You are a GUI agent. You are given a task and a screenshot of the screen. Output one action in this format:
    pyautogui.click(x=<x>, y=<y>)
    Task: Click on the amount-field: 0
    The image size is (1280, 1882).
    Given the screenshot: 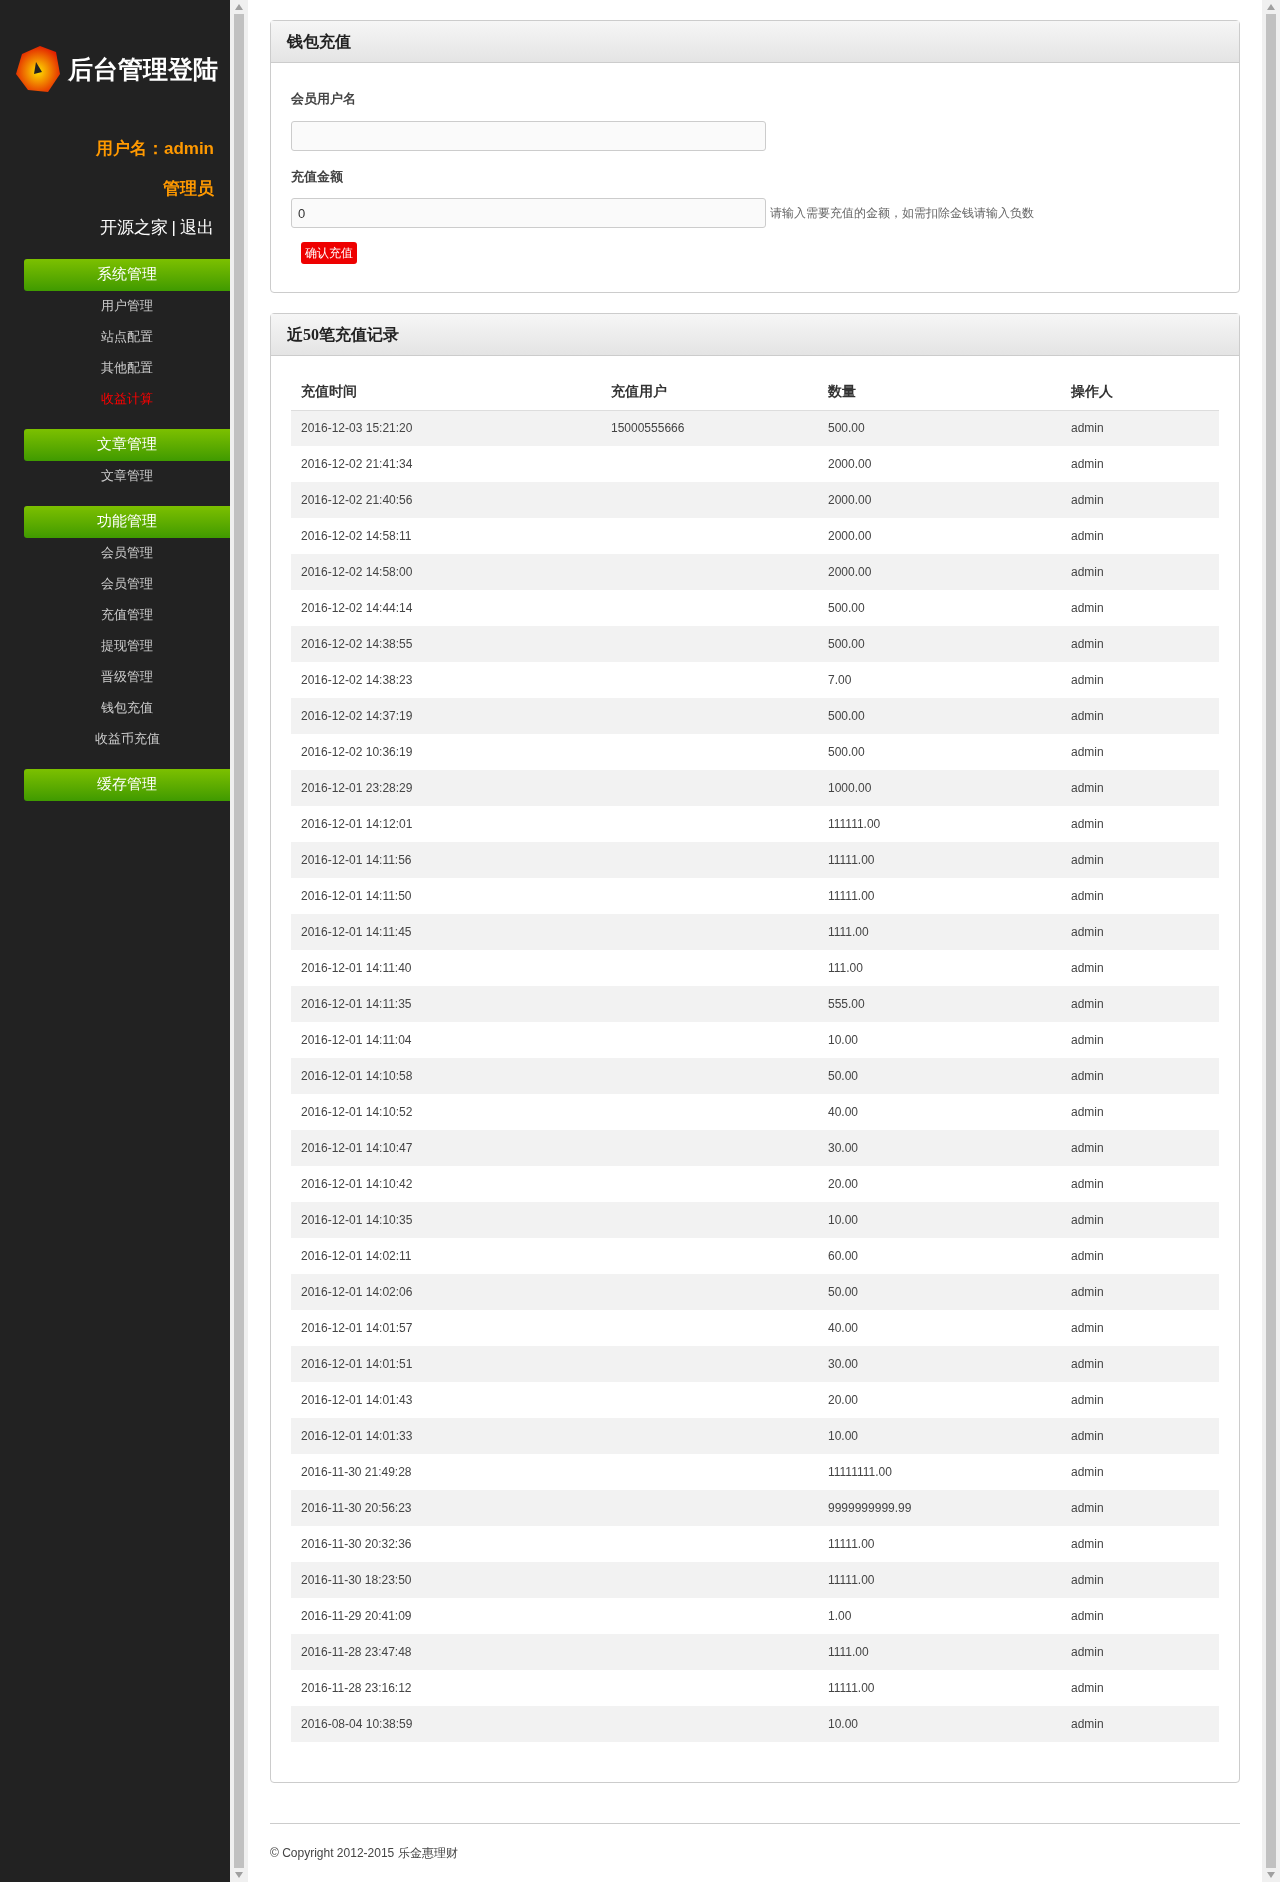 What is the action you would take?
    pyautogui.click(x=528, y=213)
    